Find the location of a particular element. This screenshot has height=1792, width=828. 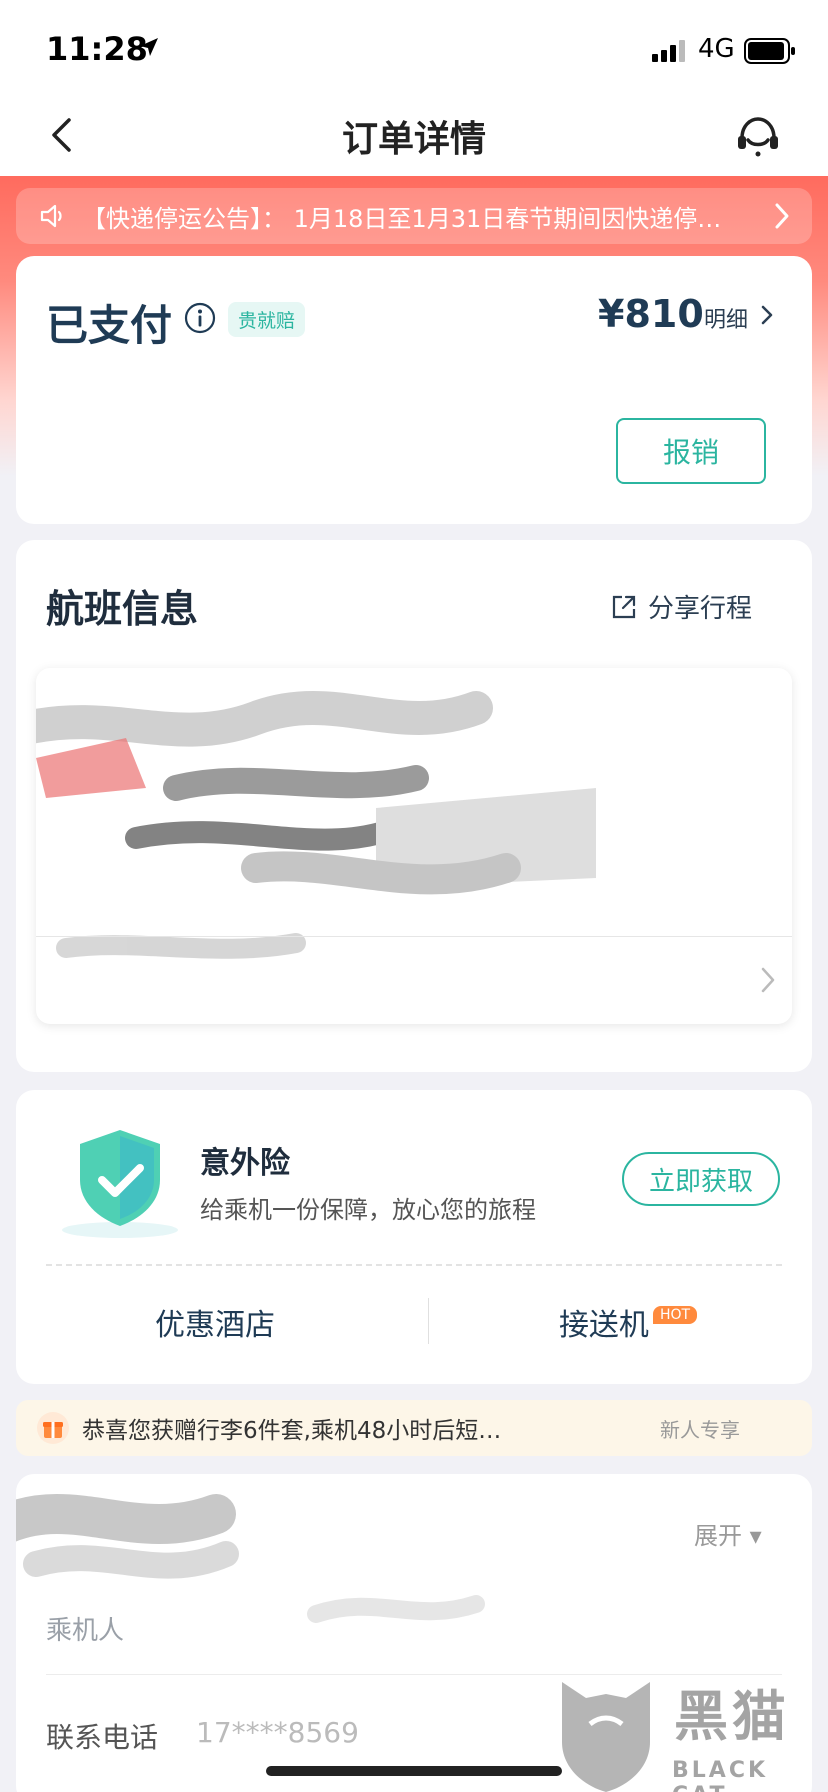

price-detail-link: 明细 is located at coordinates (726, 318).